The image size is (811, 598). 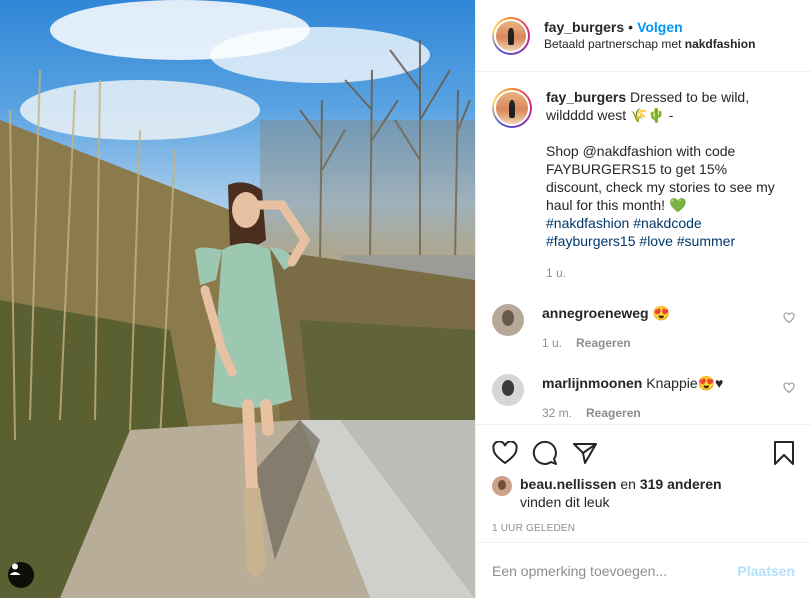 I want to click on comment-bubble-icon, so click(x=545, y=453).